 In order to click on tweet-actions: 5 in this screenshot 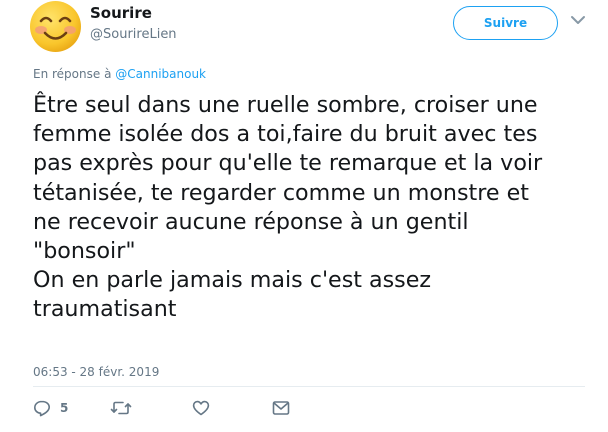, I will do `click(304, 409)`.